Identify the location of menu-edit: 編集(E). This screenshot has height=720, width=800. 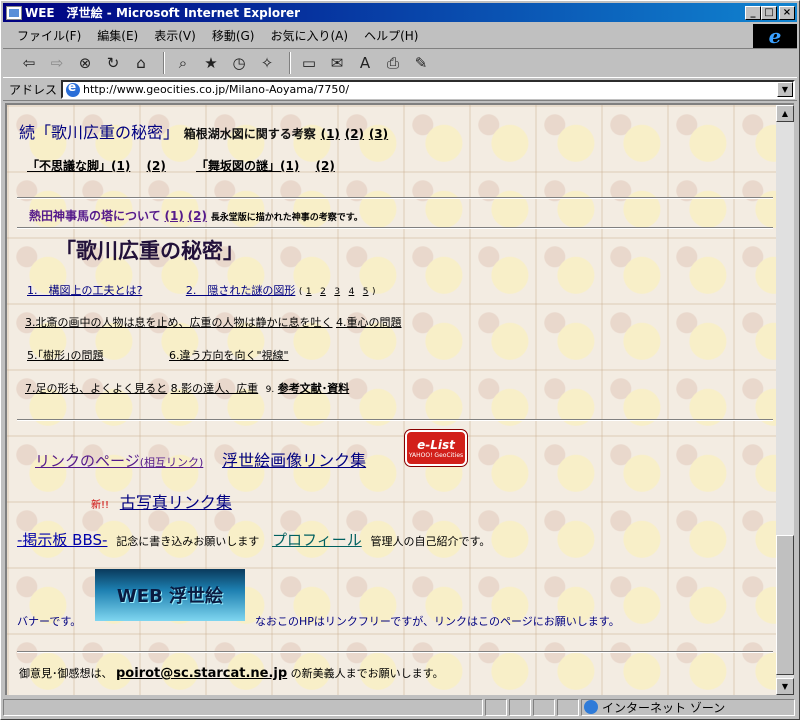
(117, 35).